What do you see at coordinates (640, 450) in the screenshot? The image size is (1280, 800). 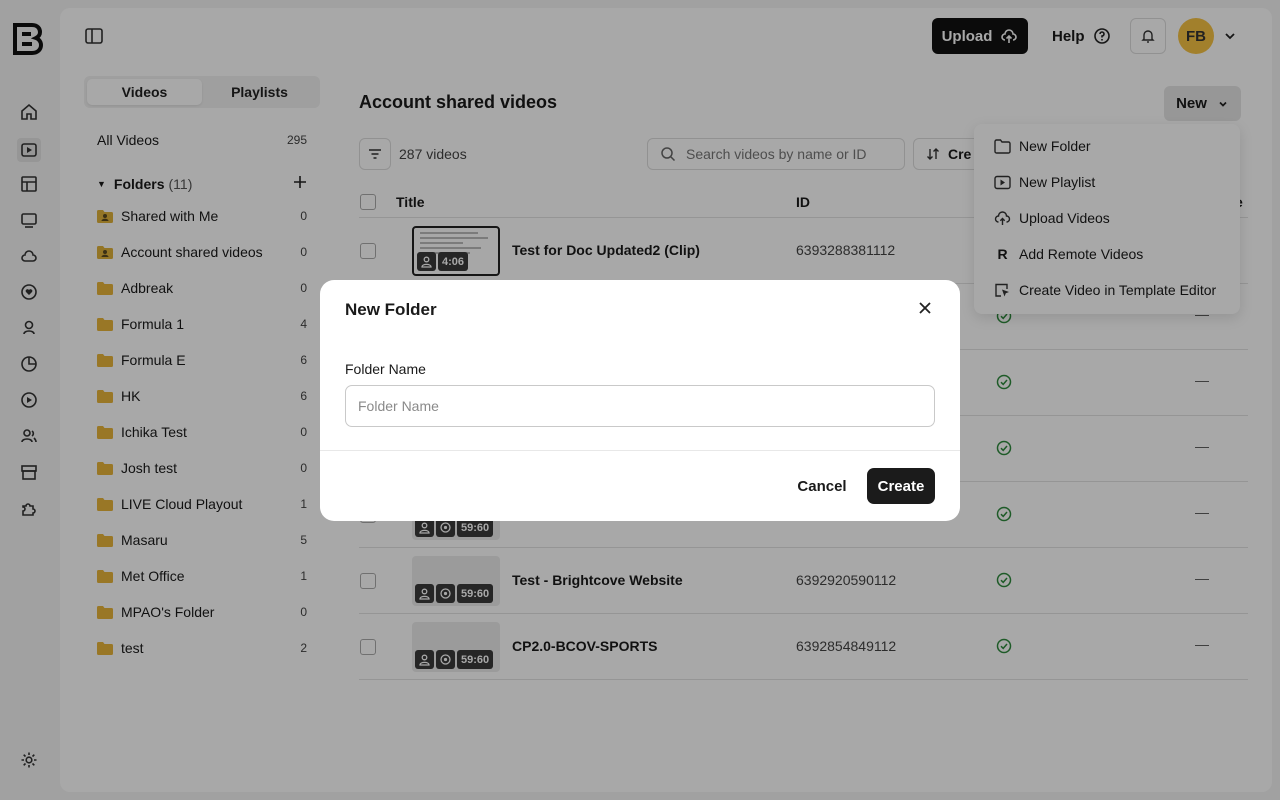 I see `dialog-divider` at bounding box center [640, 450].